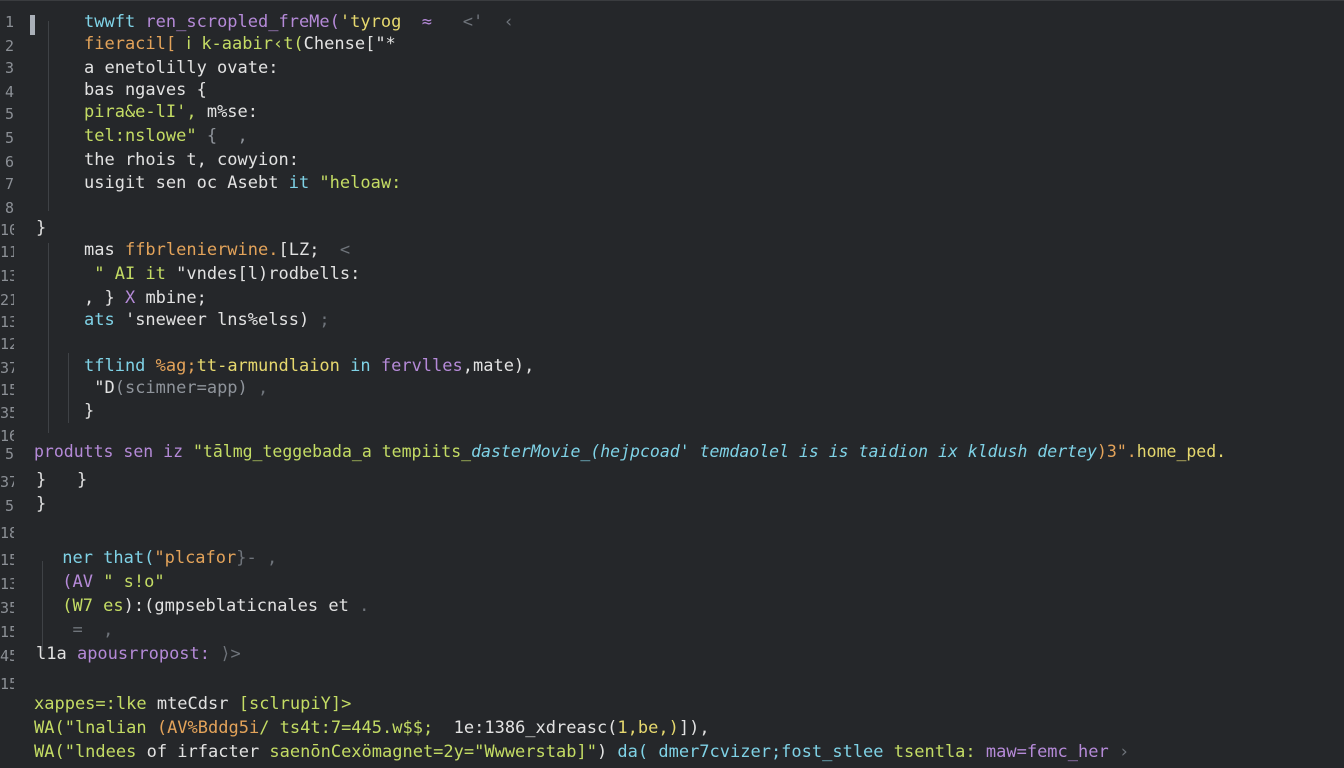  I want to click on code-line: usigit sen oc Asebt it "heloaw:, so click(242, 183).